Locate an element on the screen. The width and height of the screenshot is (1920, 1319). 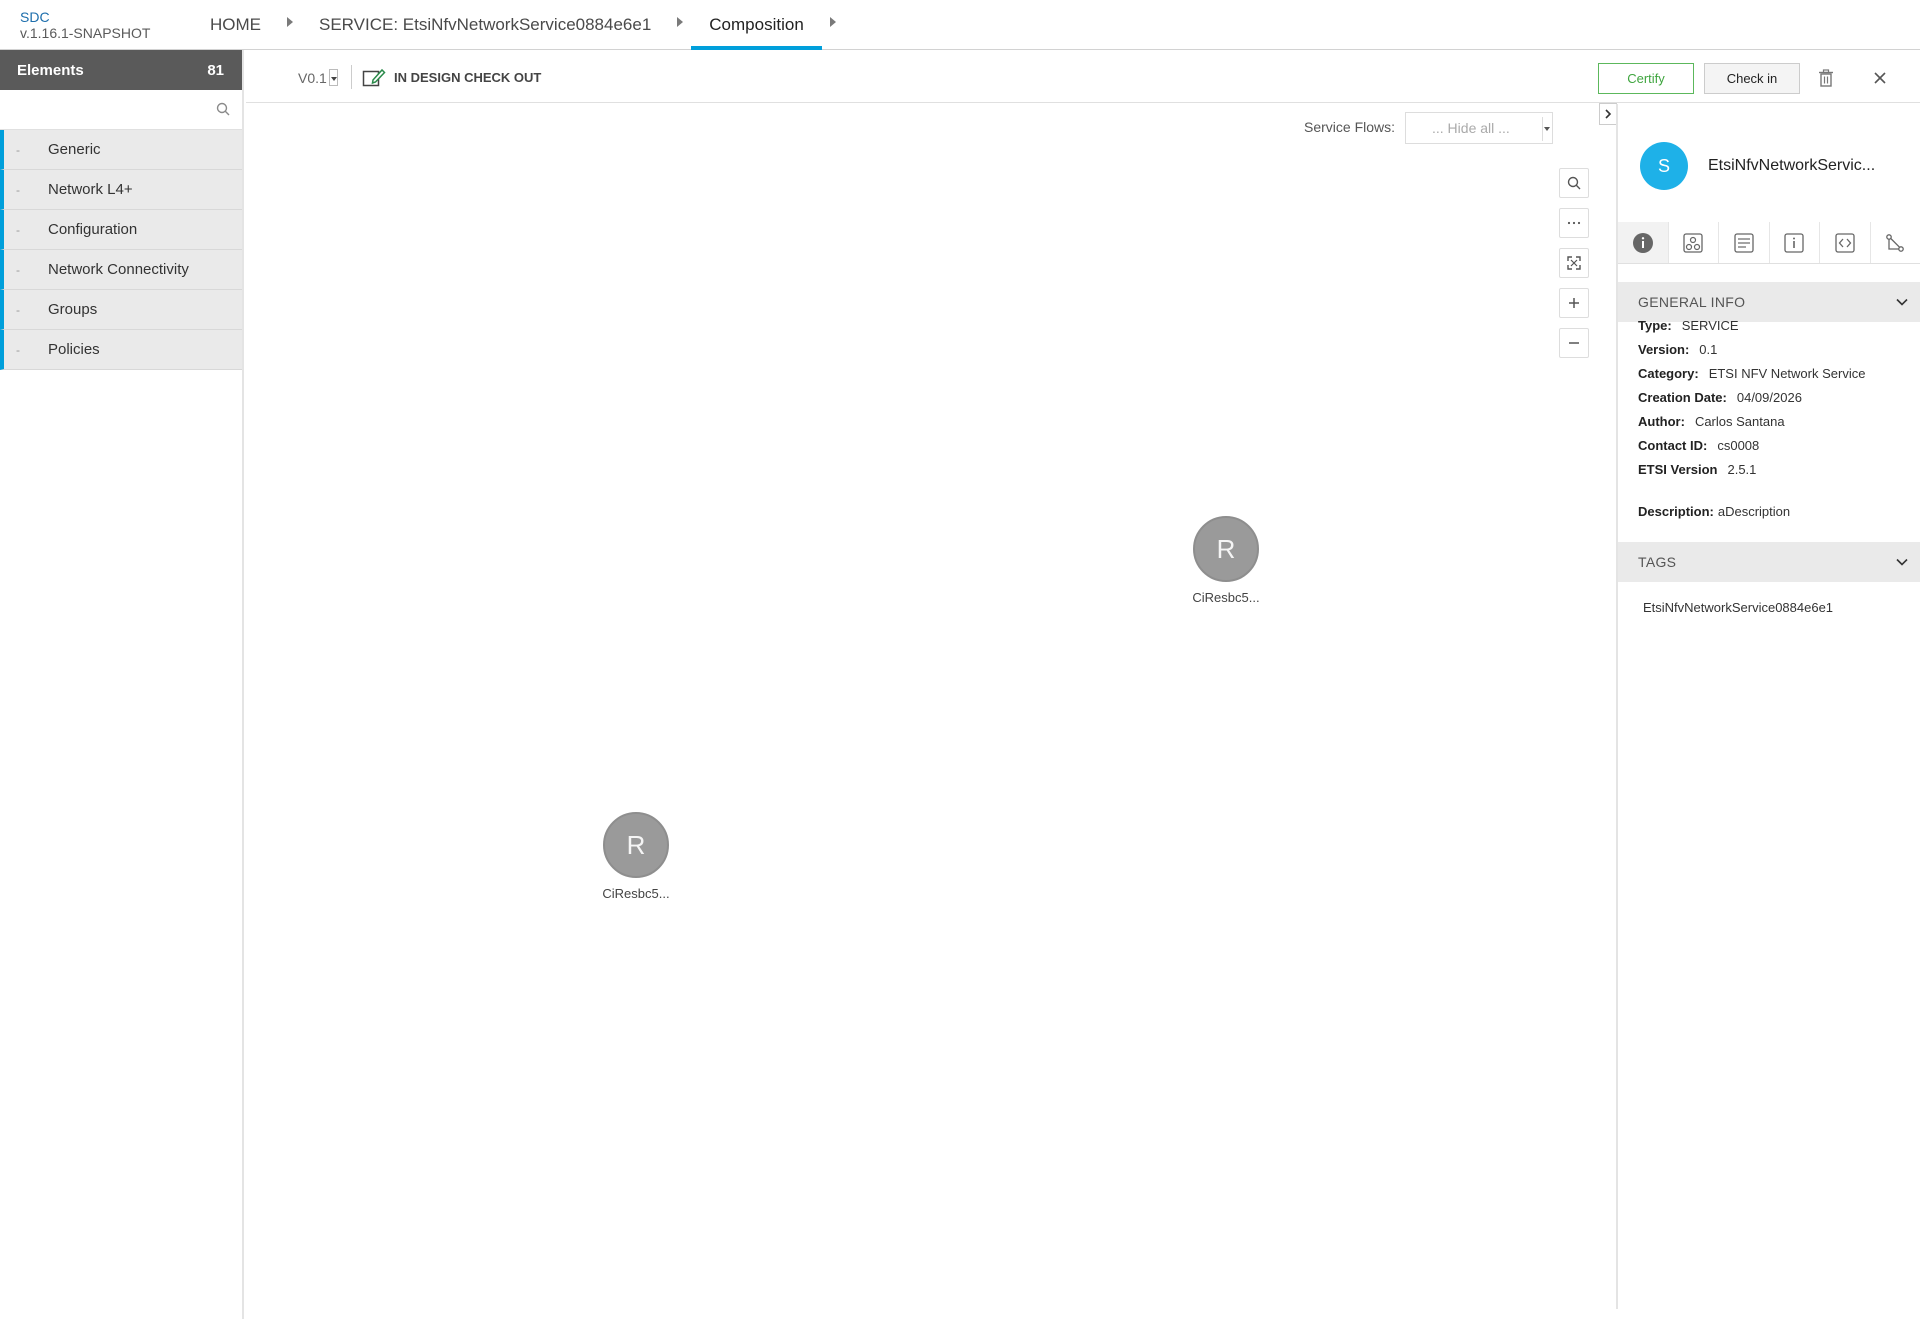
zoom-in-icon is located at coordinates (1574, 303).